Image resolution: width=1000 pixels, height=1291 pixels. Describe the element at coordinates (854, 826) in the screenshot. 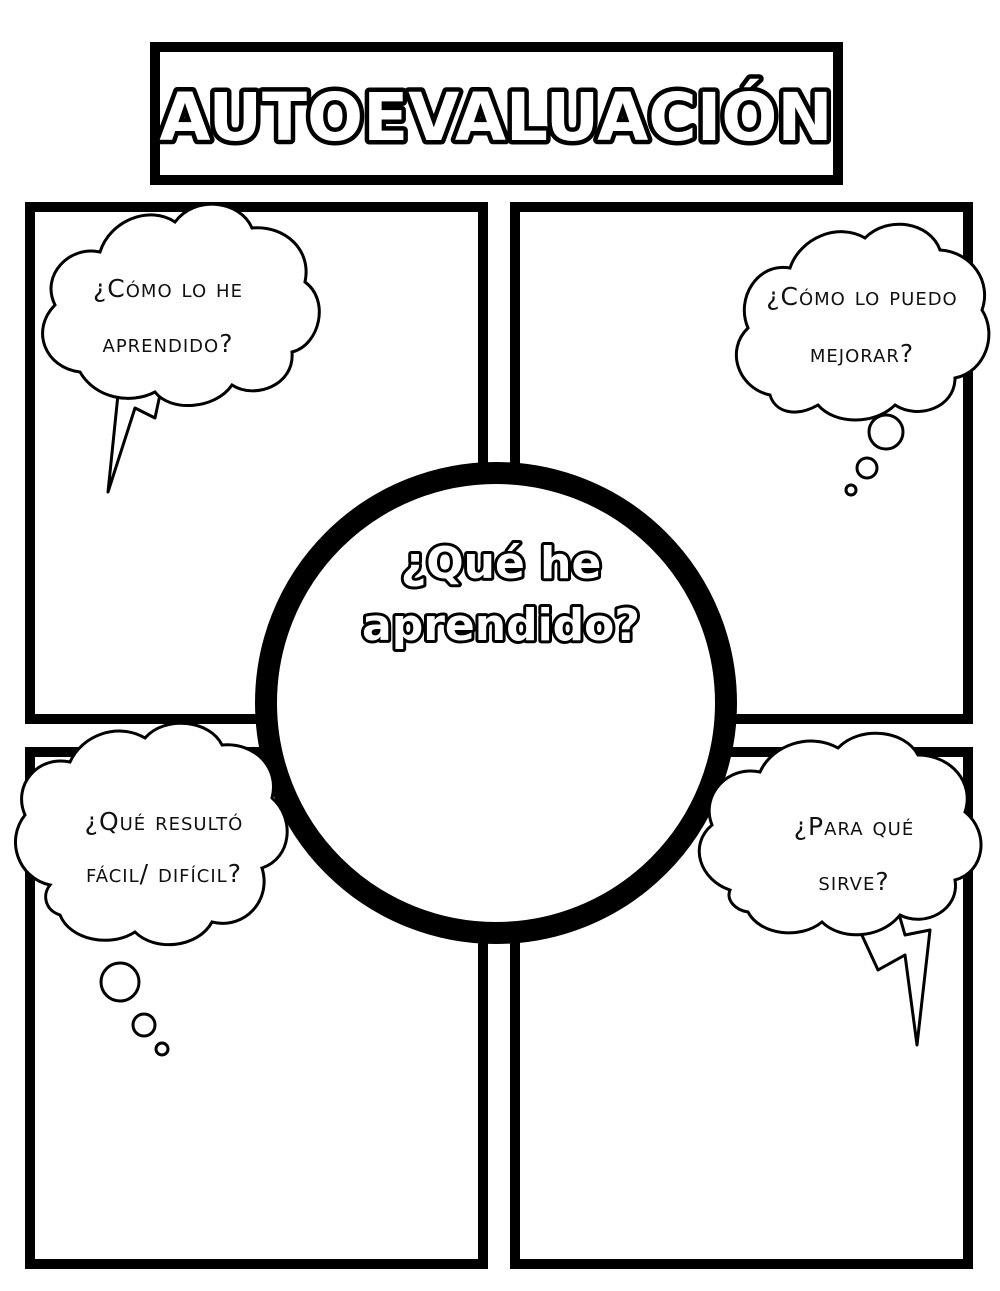

I see `question-what-for-line1: ¿Para qué` at that location.